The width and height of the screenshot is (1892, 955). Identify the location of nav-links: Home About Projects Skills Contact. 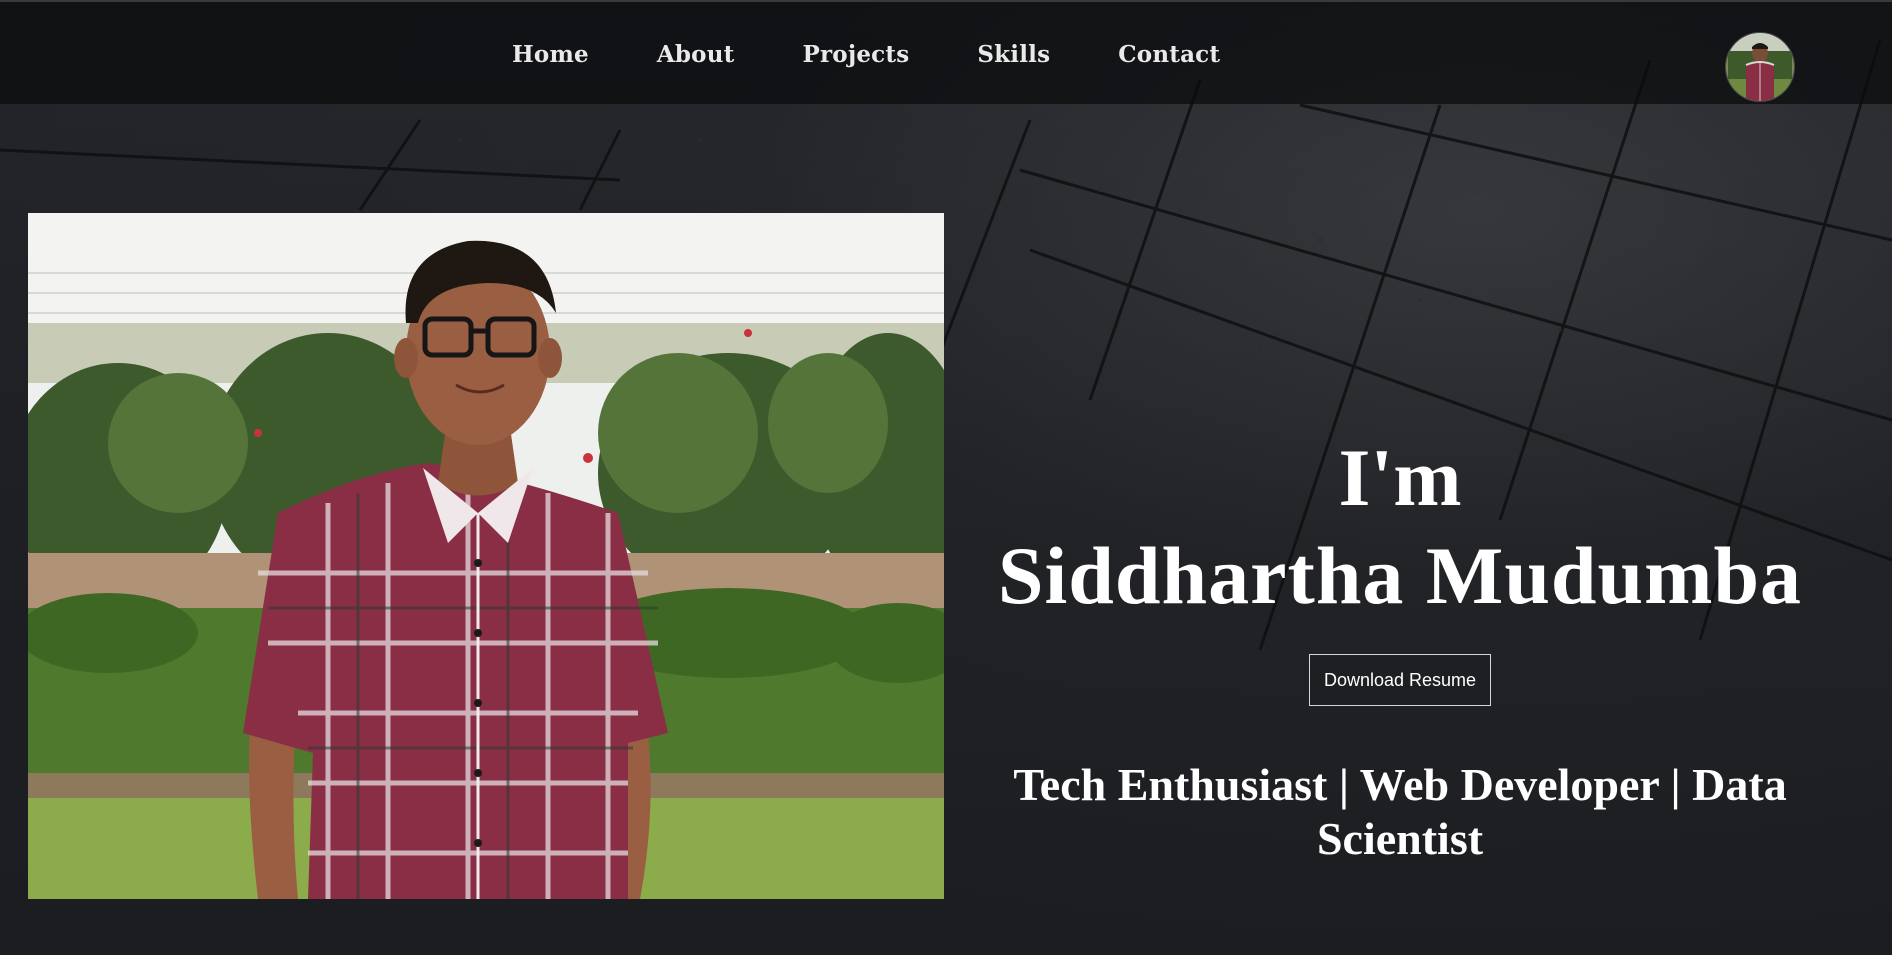
(900, 54).